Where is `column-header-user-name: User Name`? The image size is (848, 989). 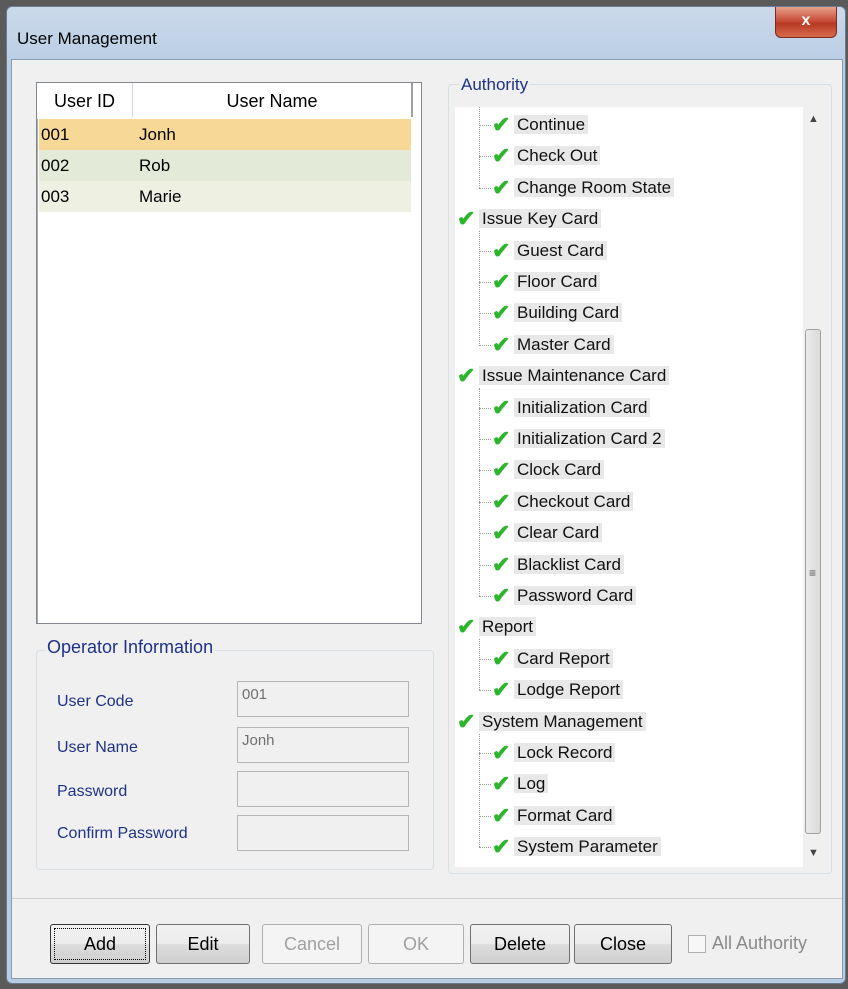
column-header-user-name: User Name is located at coordinates (273, 100).